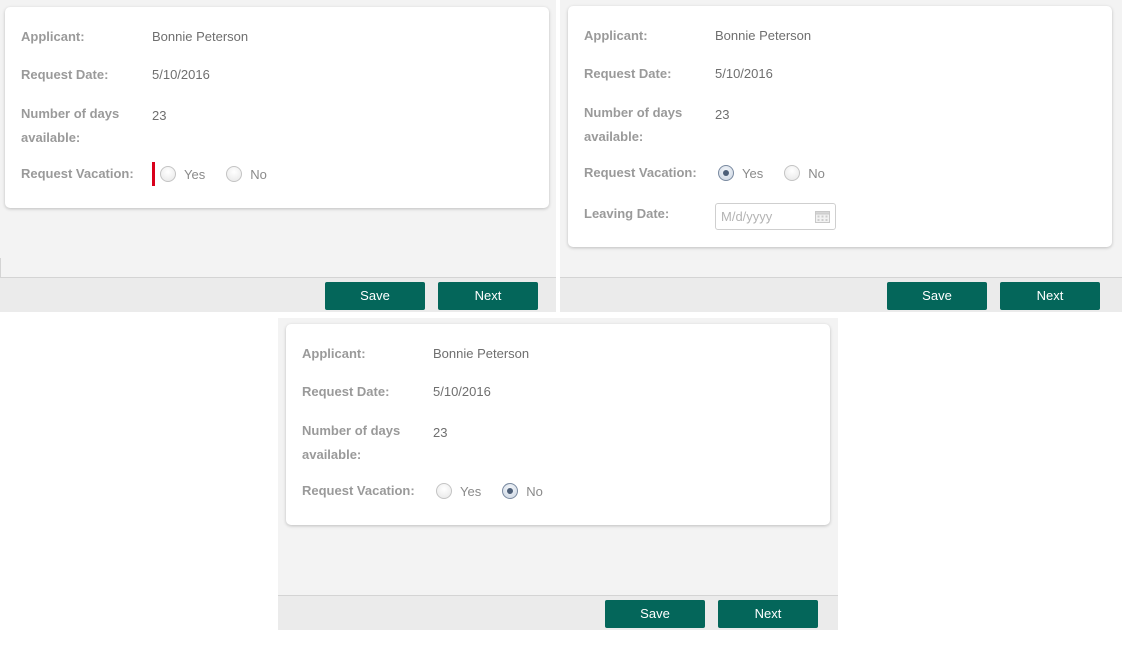 The width and height of the screenshot is (1122, 653). Describe the element at coordinates (775, 216) in the screenshot. I see `leaving-date-input: M/d/yyyy` at that location.